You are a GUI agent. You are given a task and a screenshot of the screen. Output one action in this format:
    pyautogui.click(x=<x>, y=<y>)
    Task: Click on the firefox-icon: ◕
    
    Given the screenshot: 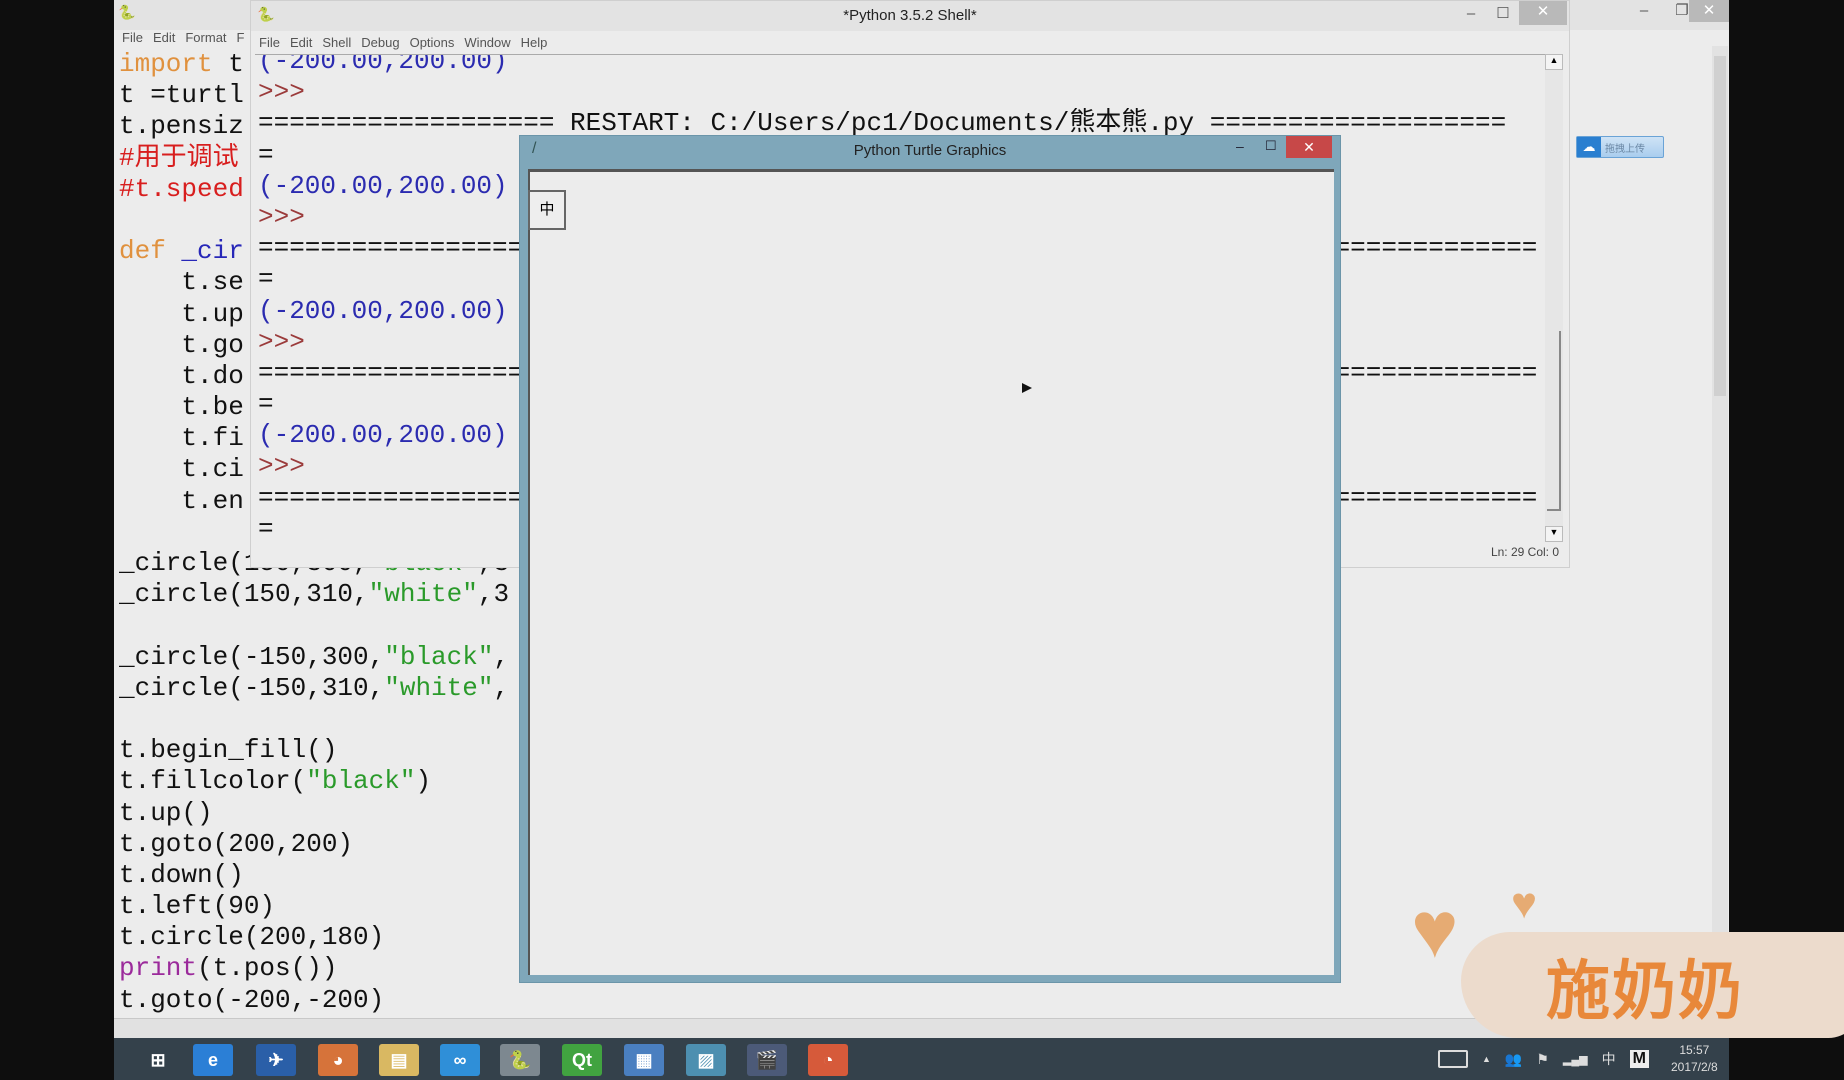 What is the action you would take?
    pyautogui.click(x=338, y=1060)
    